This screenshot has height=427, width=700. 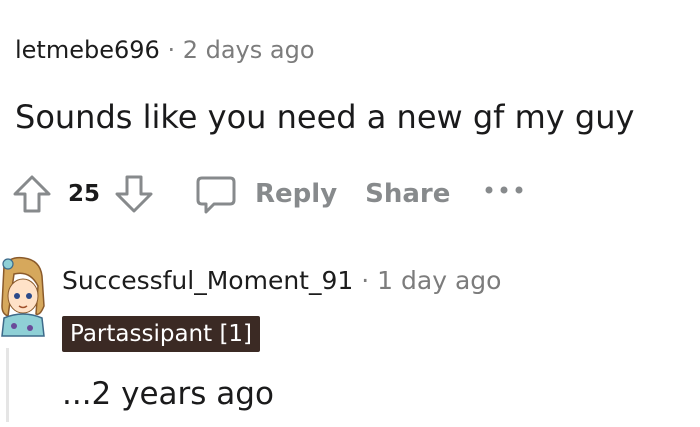 What do you see at coordinates (84, 194) in the screenshot?
I see `vote-score: 25` at bounding box center [84, 194].